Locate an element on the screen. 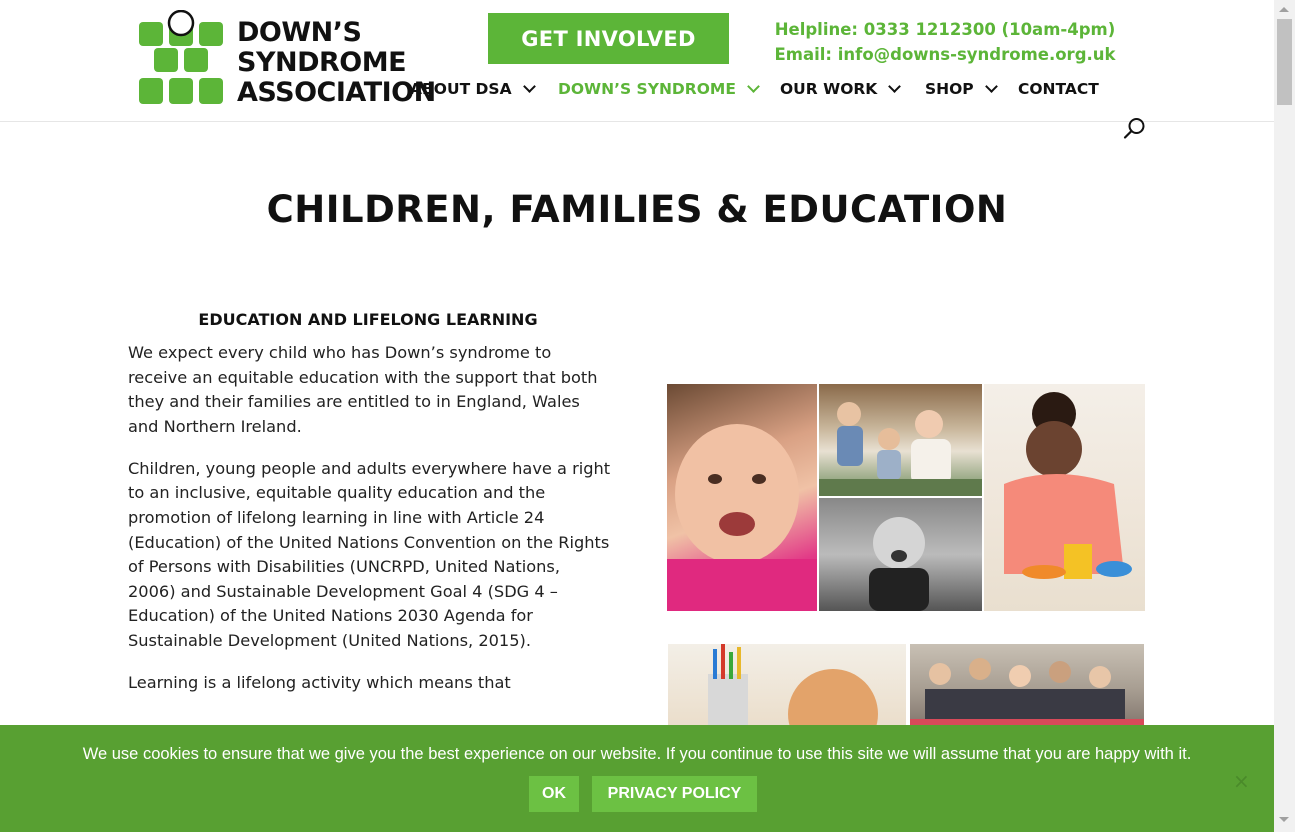  photo-children-playing is located at coordinates (900, 440).